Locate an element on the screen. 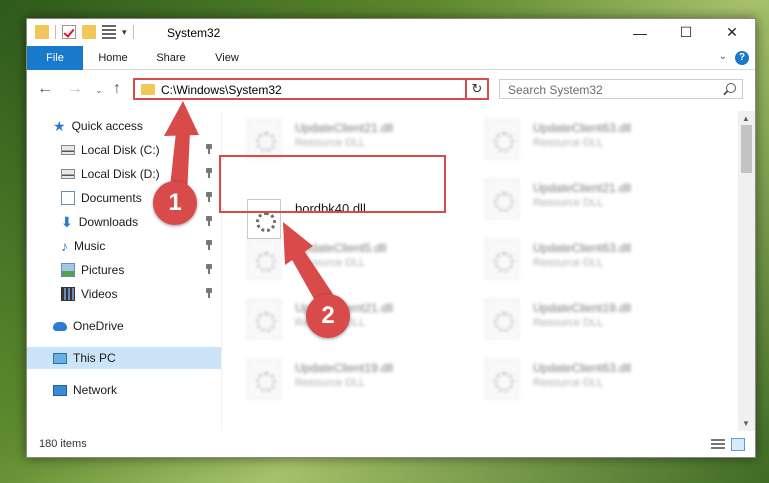 This screenshot has width=769, height=483. back-button: ← is located at coordinates (45, 89).